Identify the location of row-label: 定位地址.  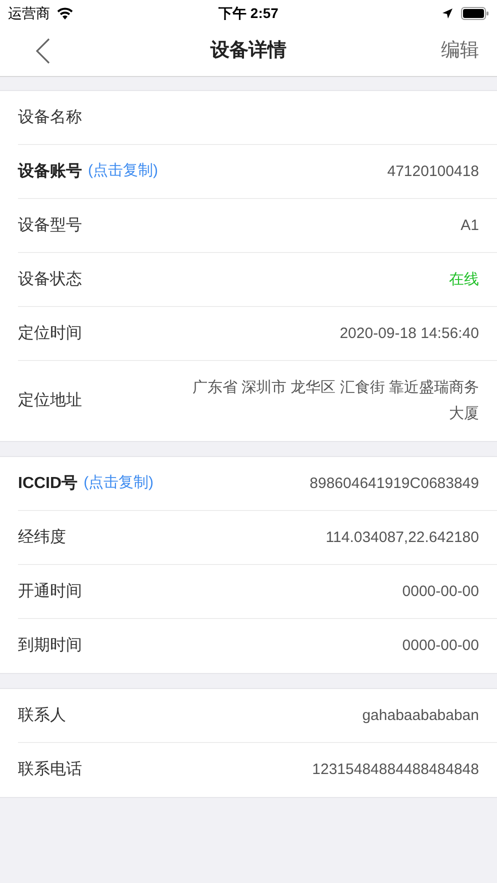
(50, 400).